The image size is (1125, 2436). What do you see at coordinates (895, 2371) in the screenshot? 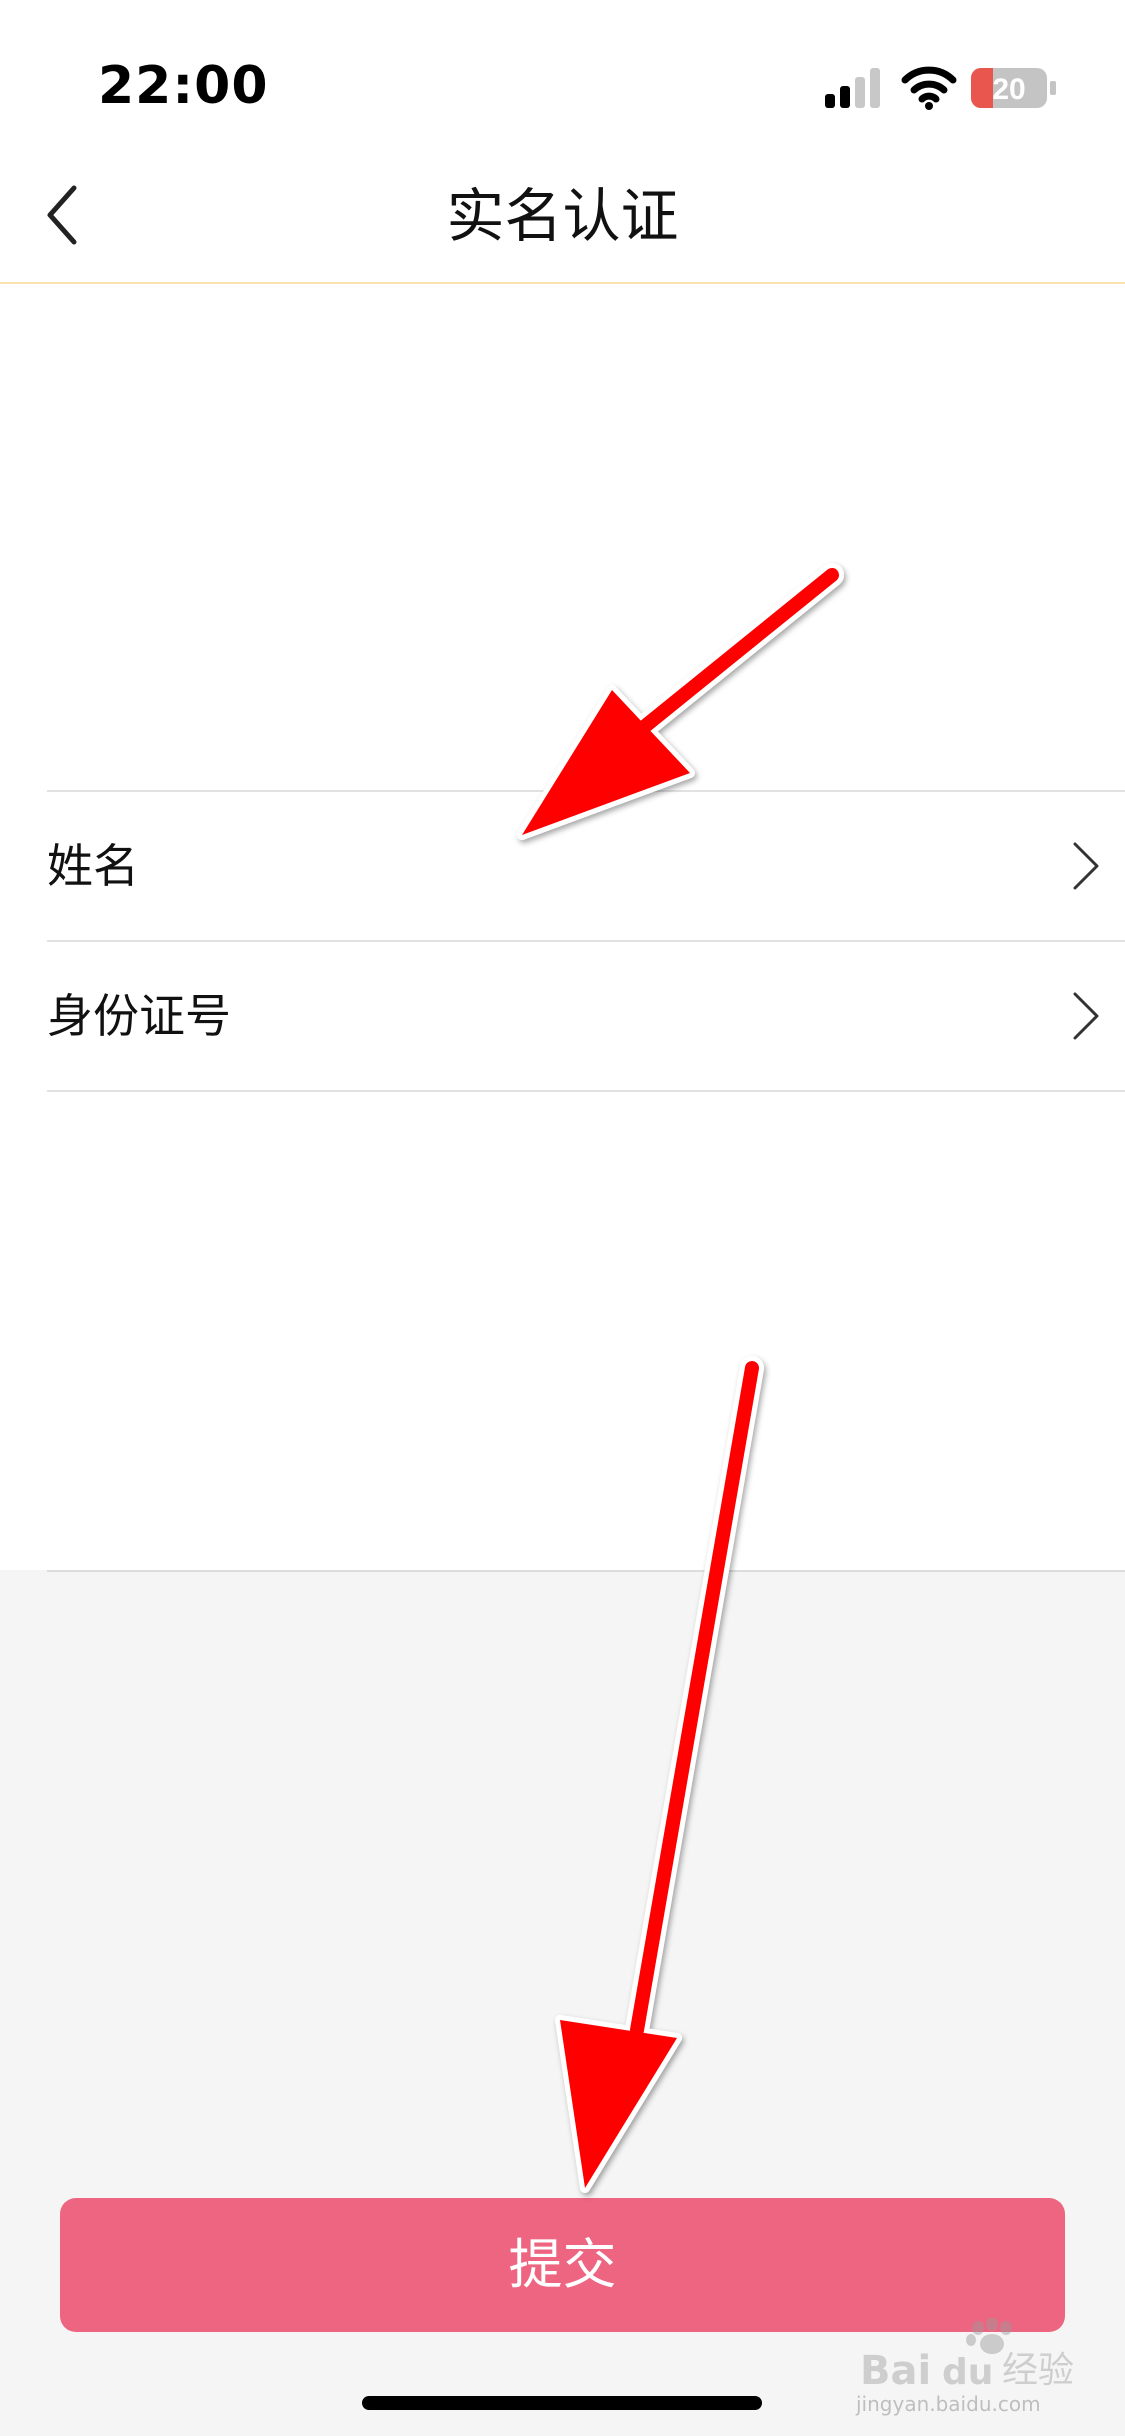
I see `svg-text: Bai` at bounding box center [895, 2371].